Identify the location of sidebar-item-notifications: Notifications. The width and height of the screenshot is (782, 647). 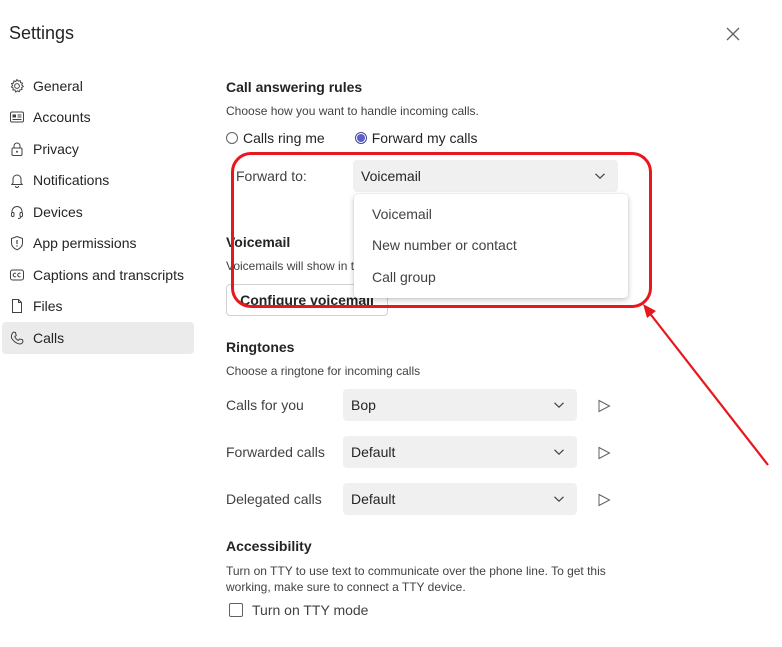
(98, 181).